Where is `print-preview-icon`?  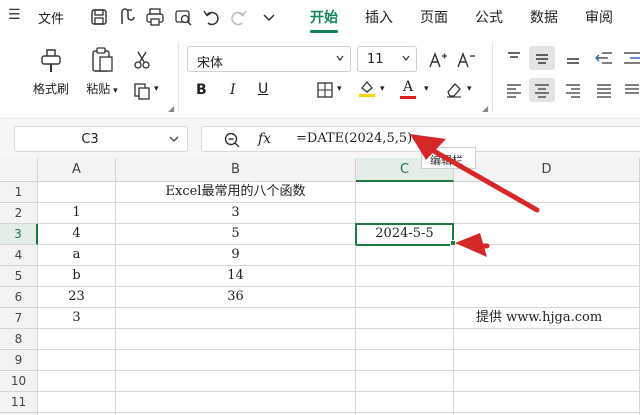 print-preview-icon is located at coordinates (183, 17).